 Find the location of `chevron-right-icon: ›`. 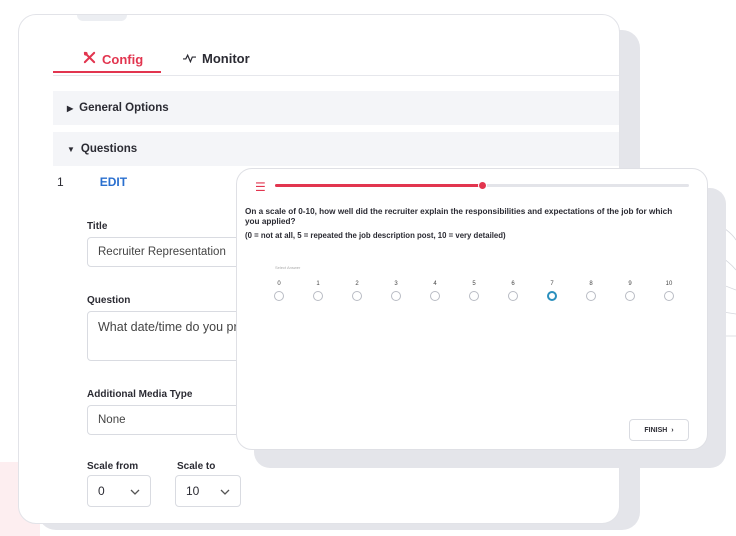

chevron-right-icon: › is located at coordinates (672, 430).